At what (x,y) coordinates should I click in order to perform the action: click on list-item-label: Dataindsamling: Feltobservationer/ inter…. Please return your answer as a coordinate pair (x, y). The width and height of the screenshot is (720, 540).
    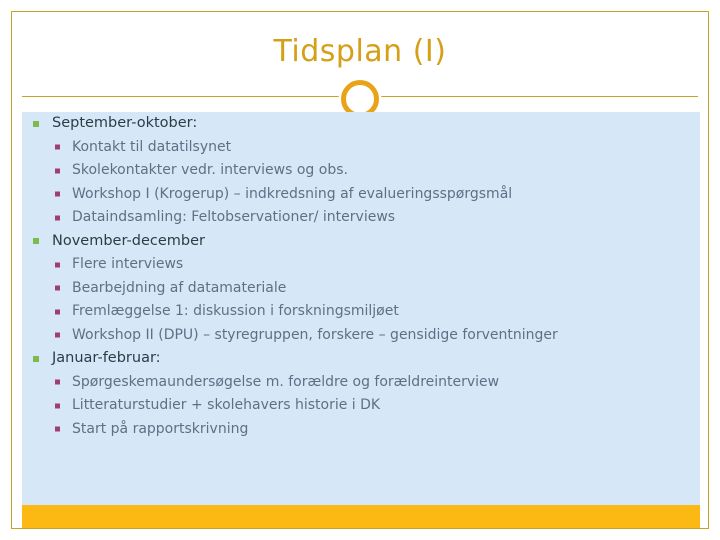
    Looking at the image, I should click on (234, 217).